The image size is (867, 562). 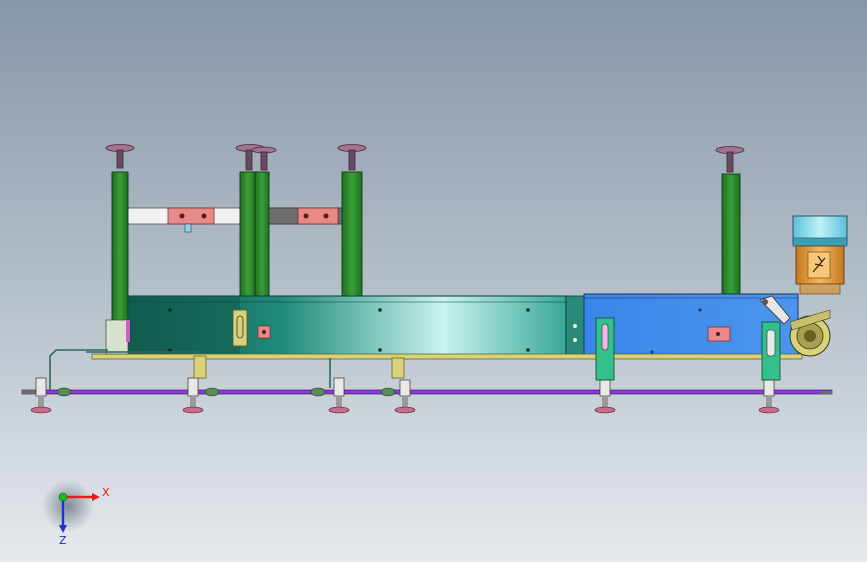 I want to click on conveyor-body, so click(x=356, y=327).